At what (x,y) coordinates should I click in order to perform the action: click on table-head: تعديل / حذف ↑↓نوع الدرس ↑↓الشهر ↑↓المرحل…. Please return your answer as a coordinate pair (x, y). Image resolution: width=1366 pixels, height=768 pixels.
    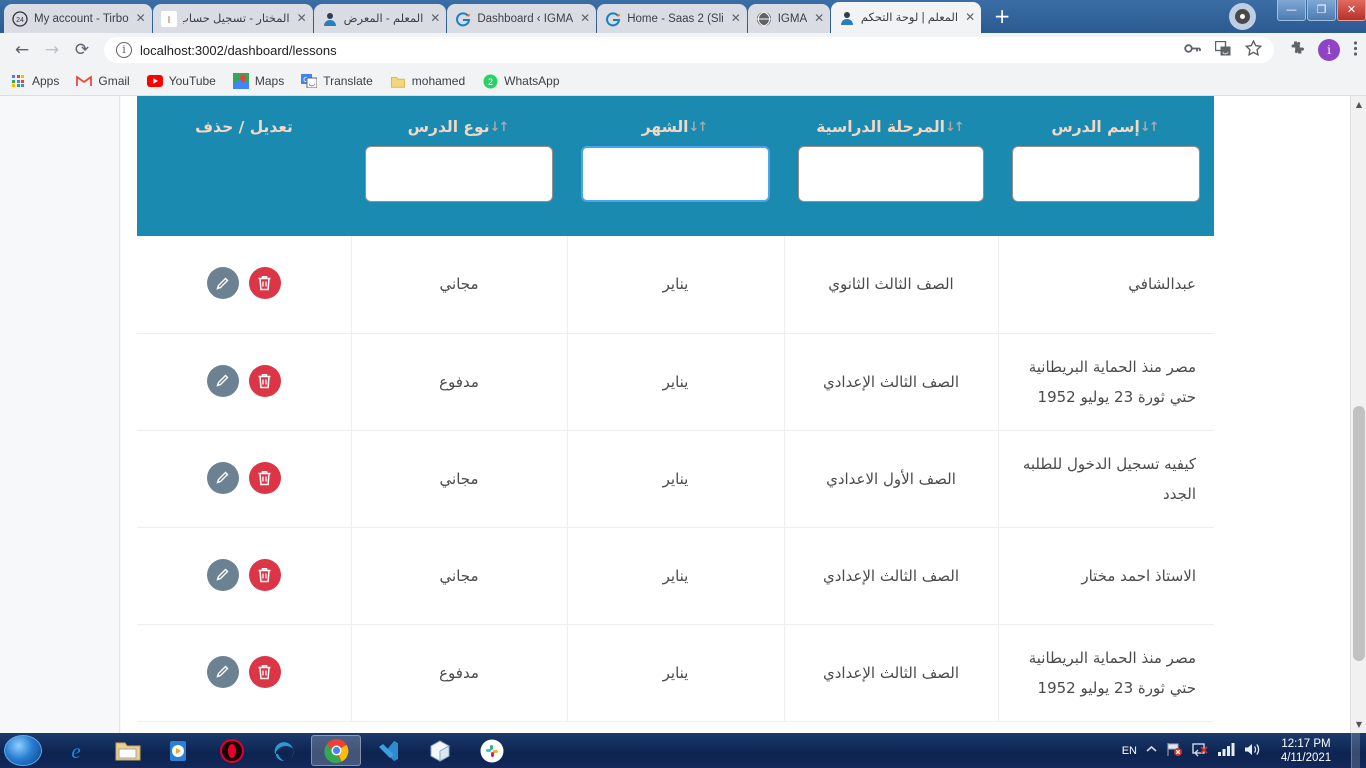
    Looking at the image, I should click on (675, 166).